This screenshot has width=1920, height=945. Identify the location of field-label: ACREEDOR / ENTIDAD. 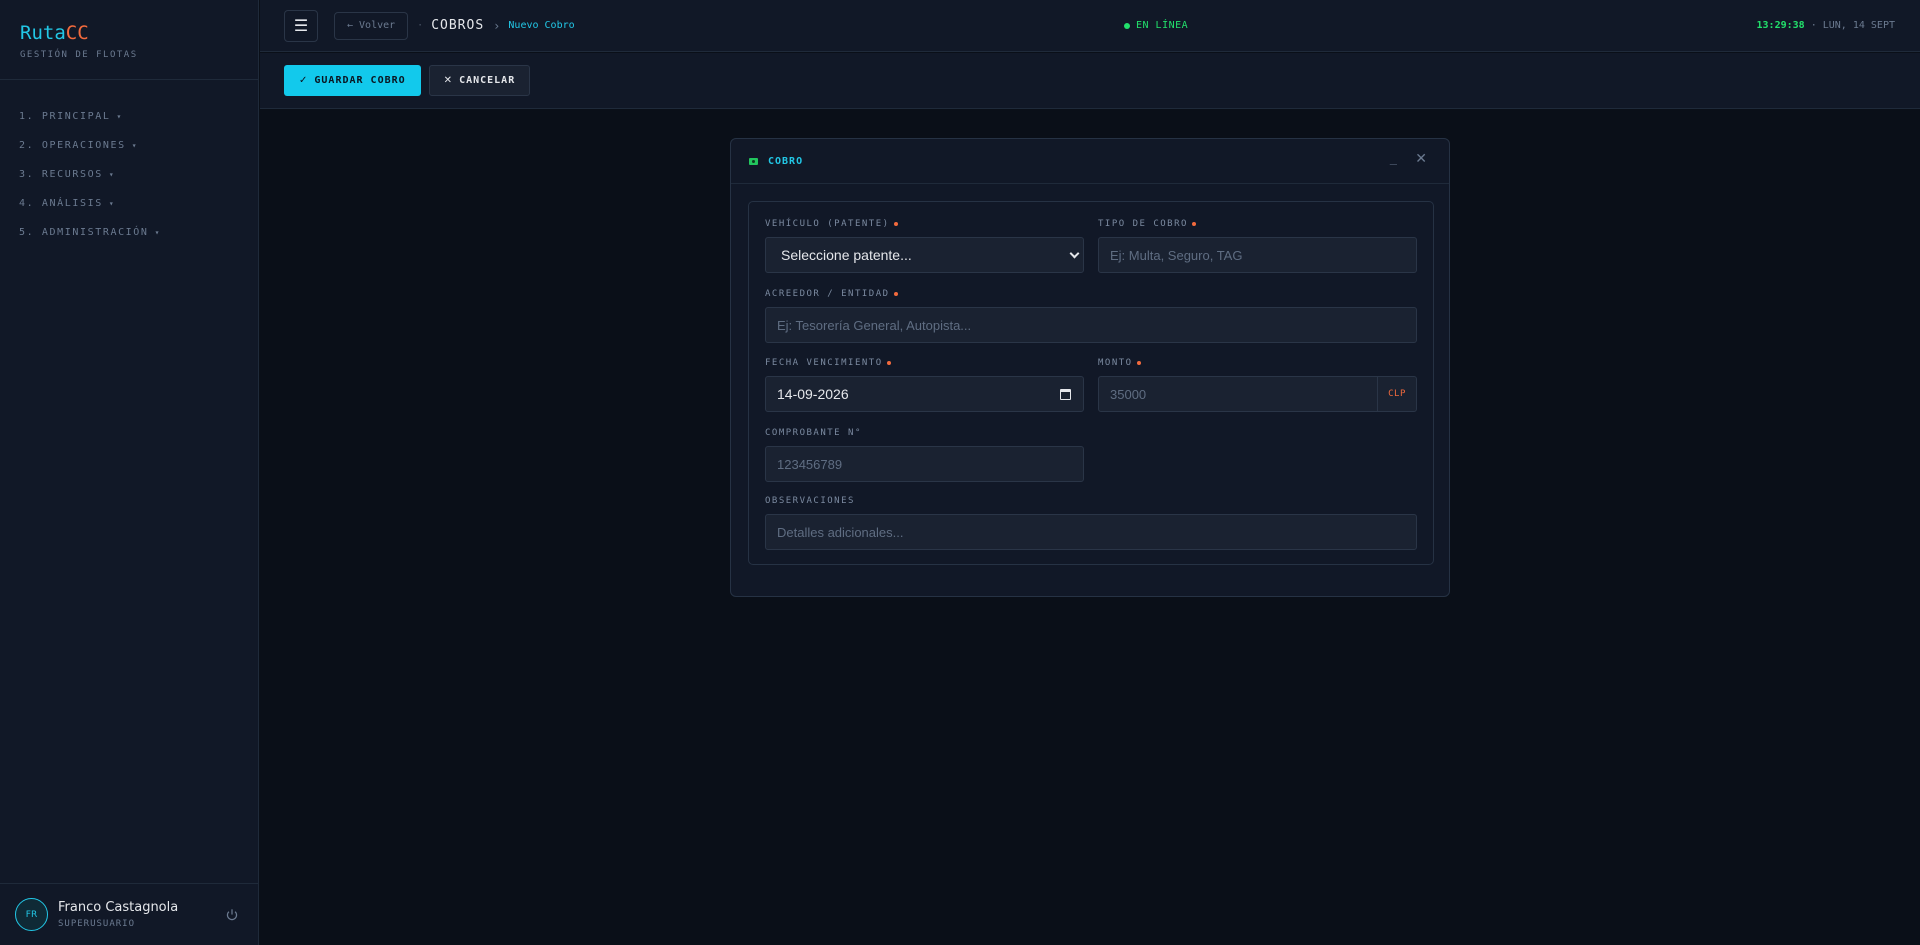
(1091, 294).